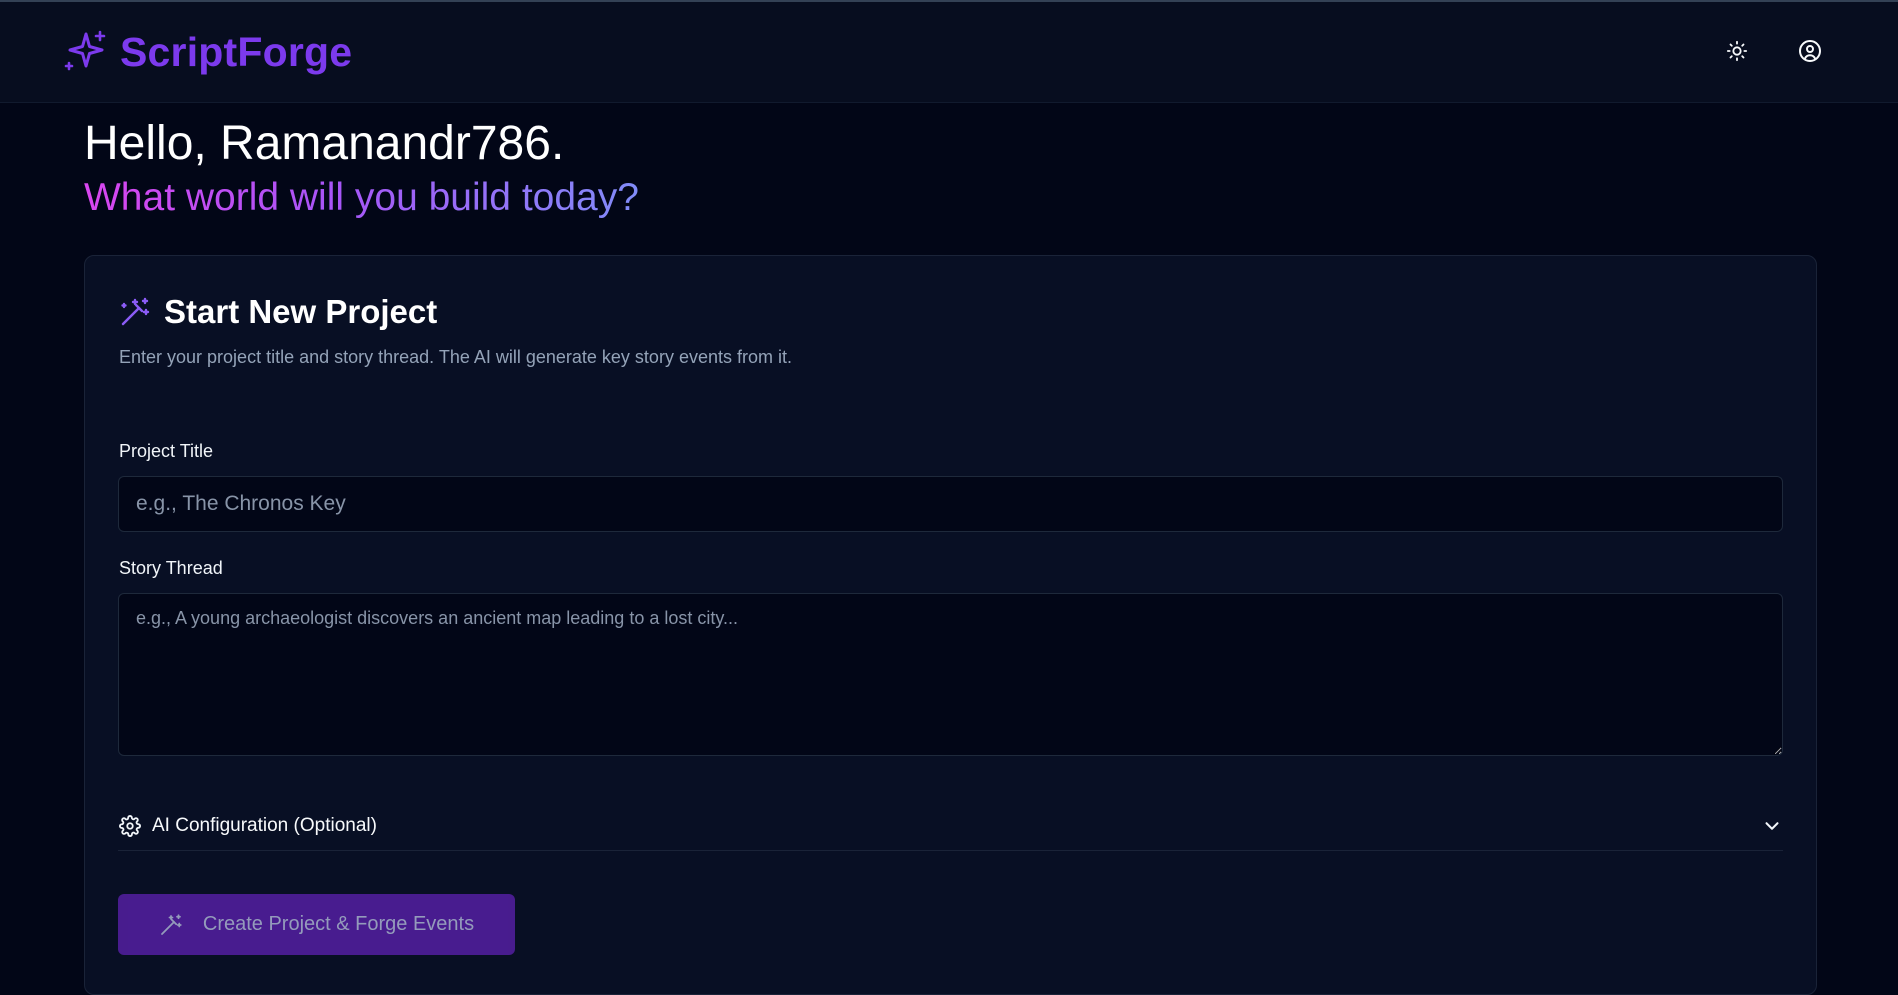 Image resolution: width=1898 pixels, height=995 pixels. I want to click on card-header: Start New Project, so click(278, 312).